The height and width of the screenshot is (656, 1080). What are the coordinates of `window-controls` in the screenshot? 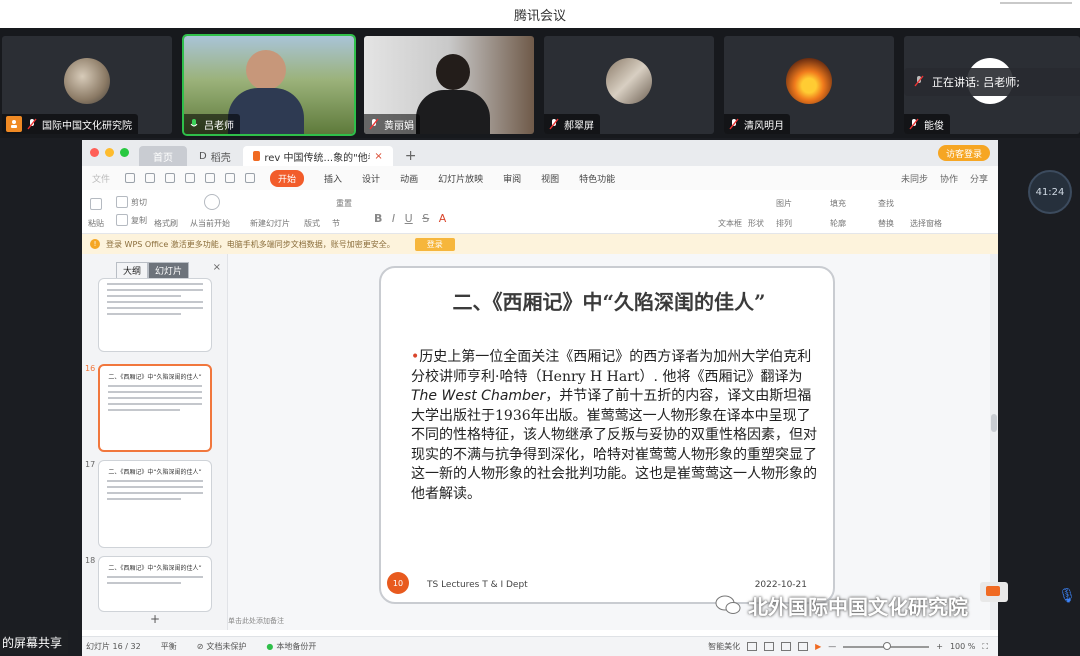 It's located at (1036, 3).